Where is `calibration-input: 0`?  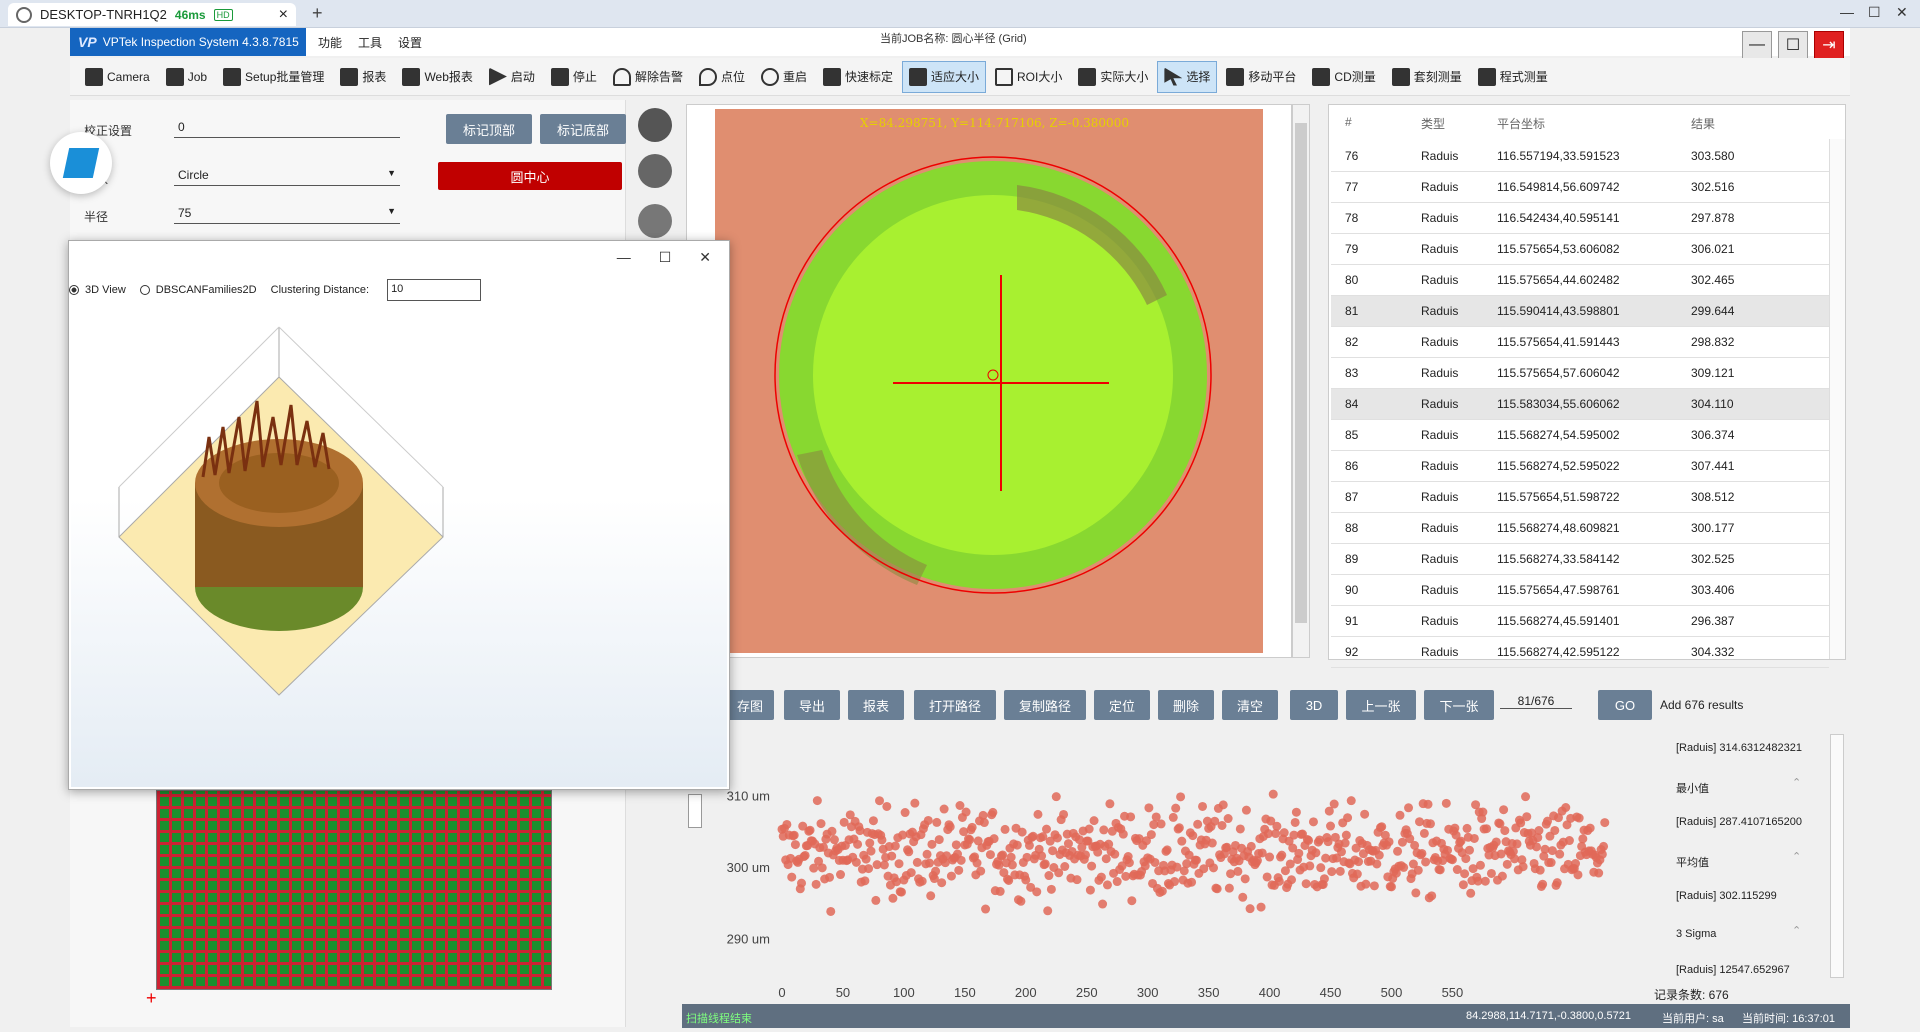
calibration-input: 0 is located at coordinates (287, 128).